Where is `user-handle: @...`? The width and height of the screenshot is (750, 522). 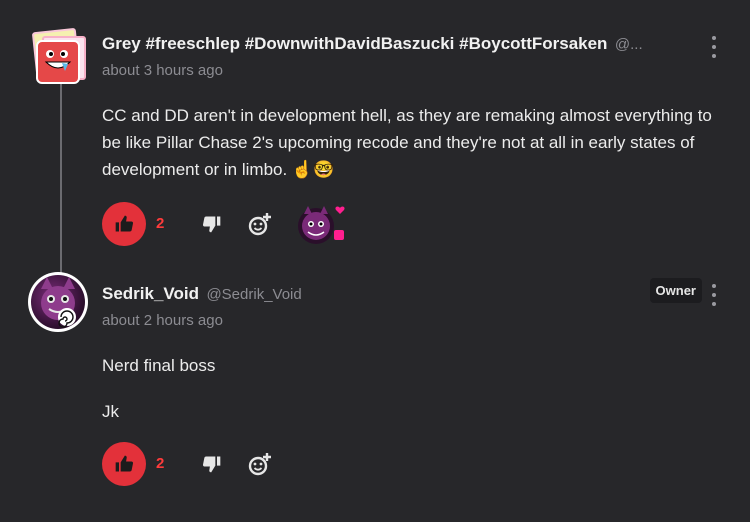 user-handle: @... is located at coordinates (629, 44).